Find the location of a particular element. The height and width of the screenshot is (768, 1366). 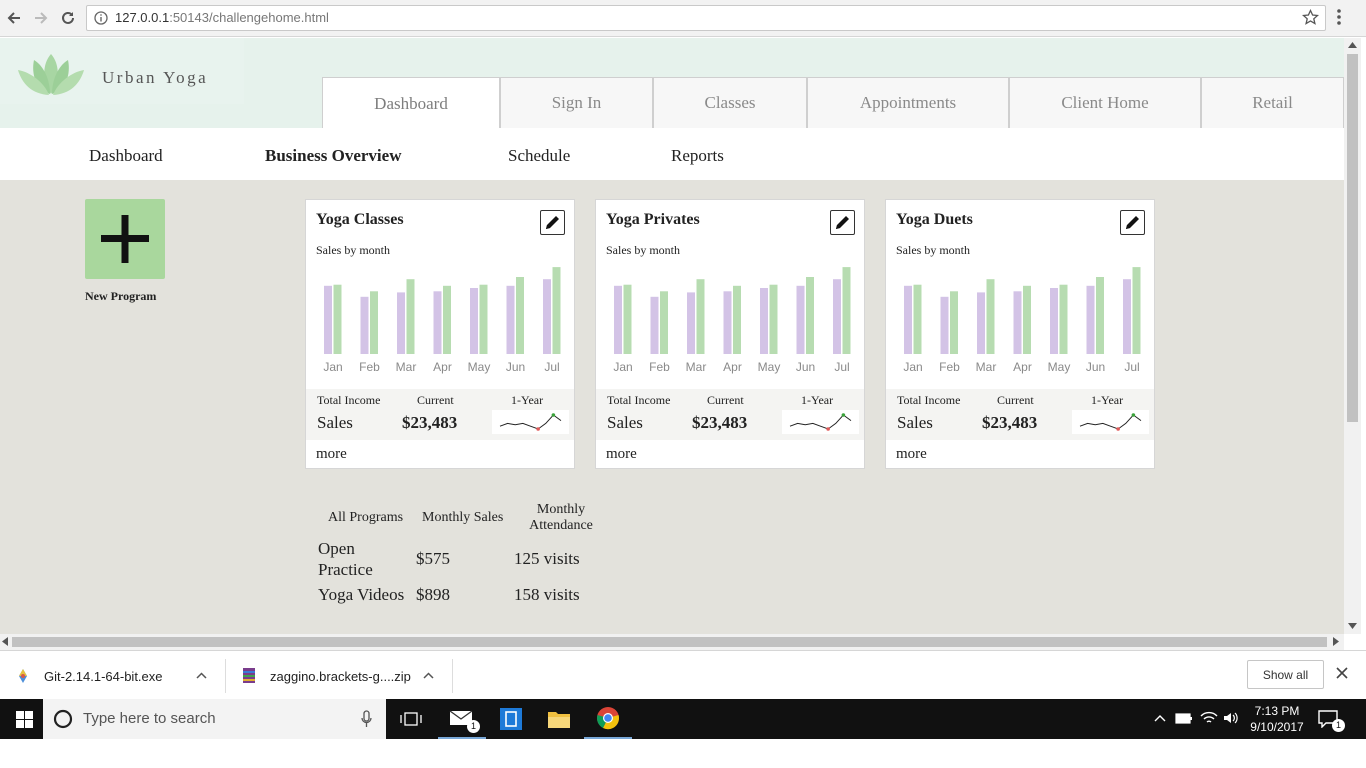

subnav-business-overview: Business Overview is located at coordinates (333, 156).